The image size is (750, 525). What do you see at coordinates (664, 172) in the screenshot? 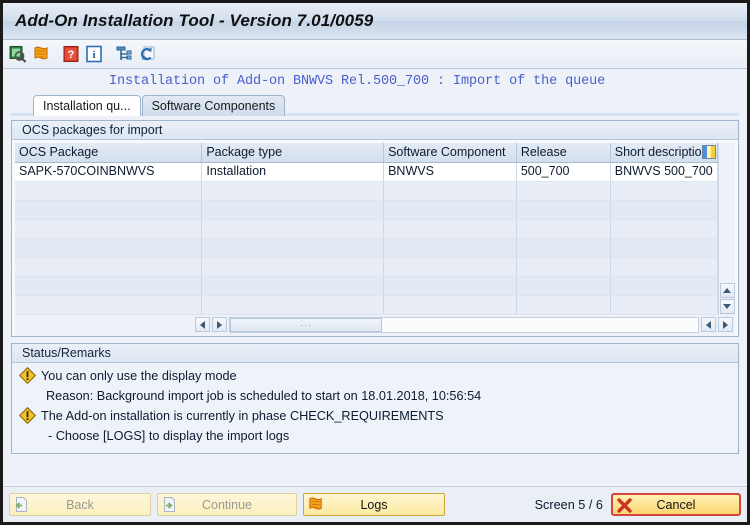
I see `cell-short-description: BNWVS 500_700` at bounding box center [664, 172].